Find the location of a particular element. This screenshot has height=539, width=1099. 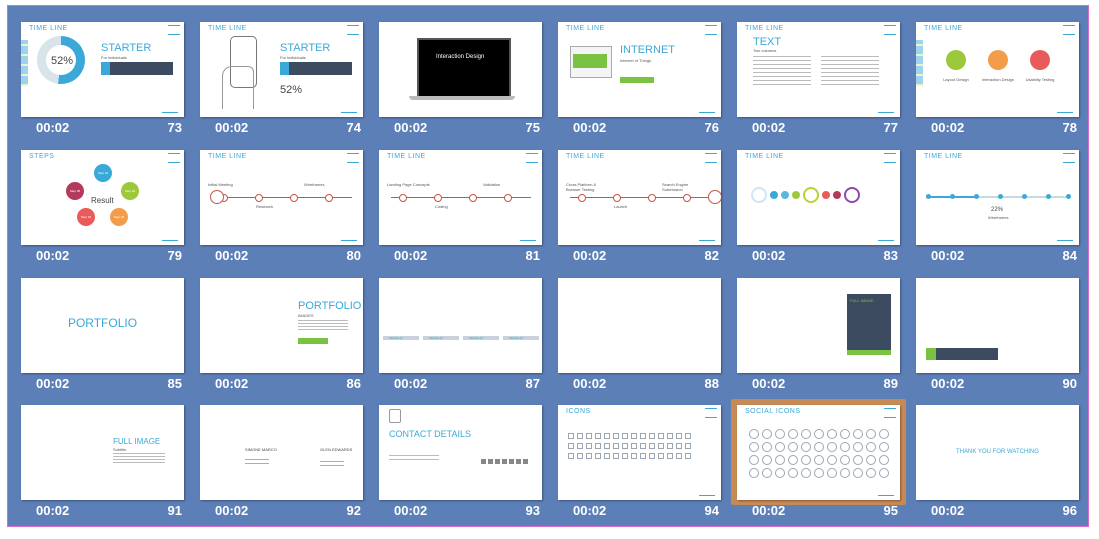

slide-number: 74 is located at coordinates (353, 127).